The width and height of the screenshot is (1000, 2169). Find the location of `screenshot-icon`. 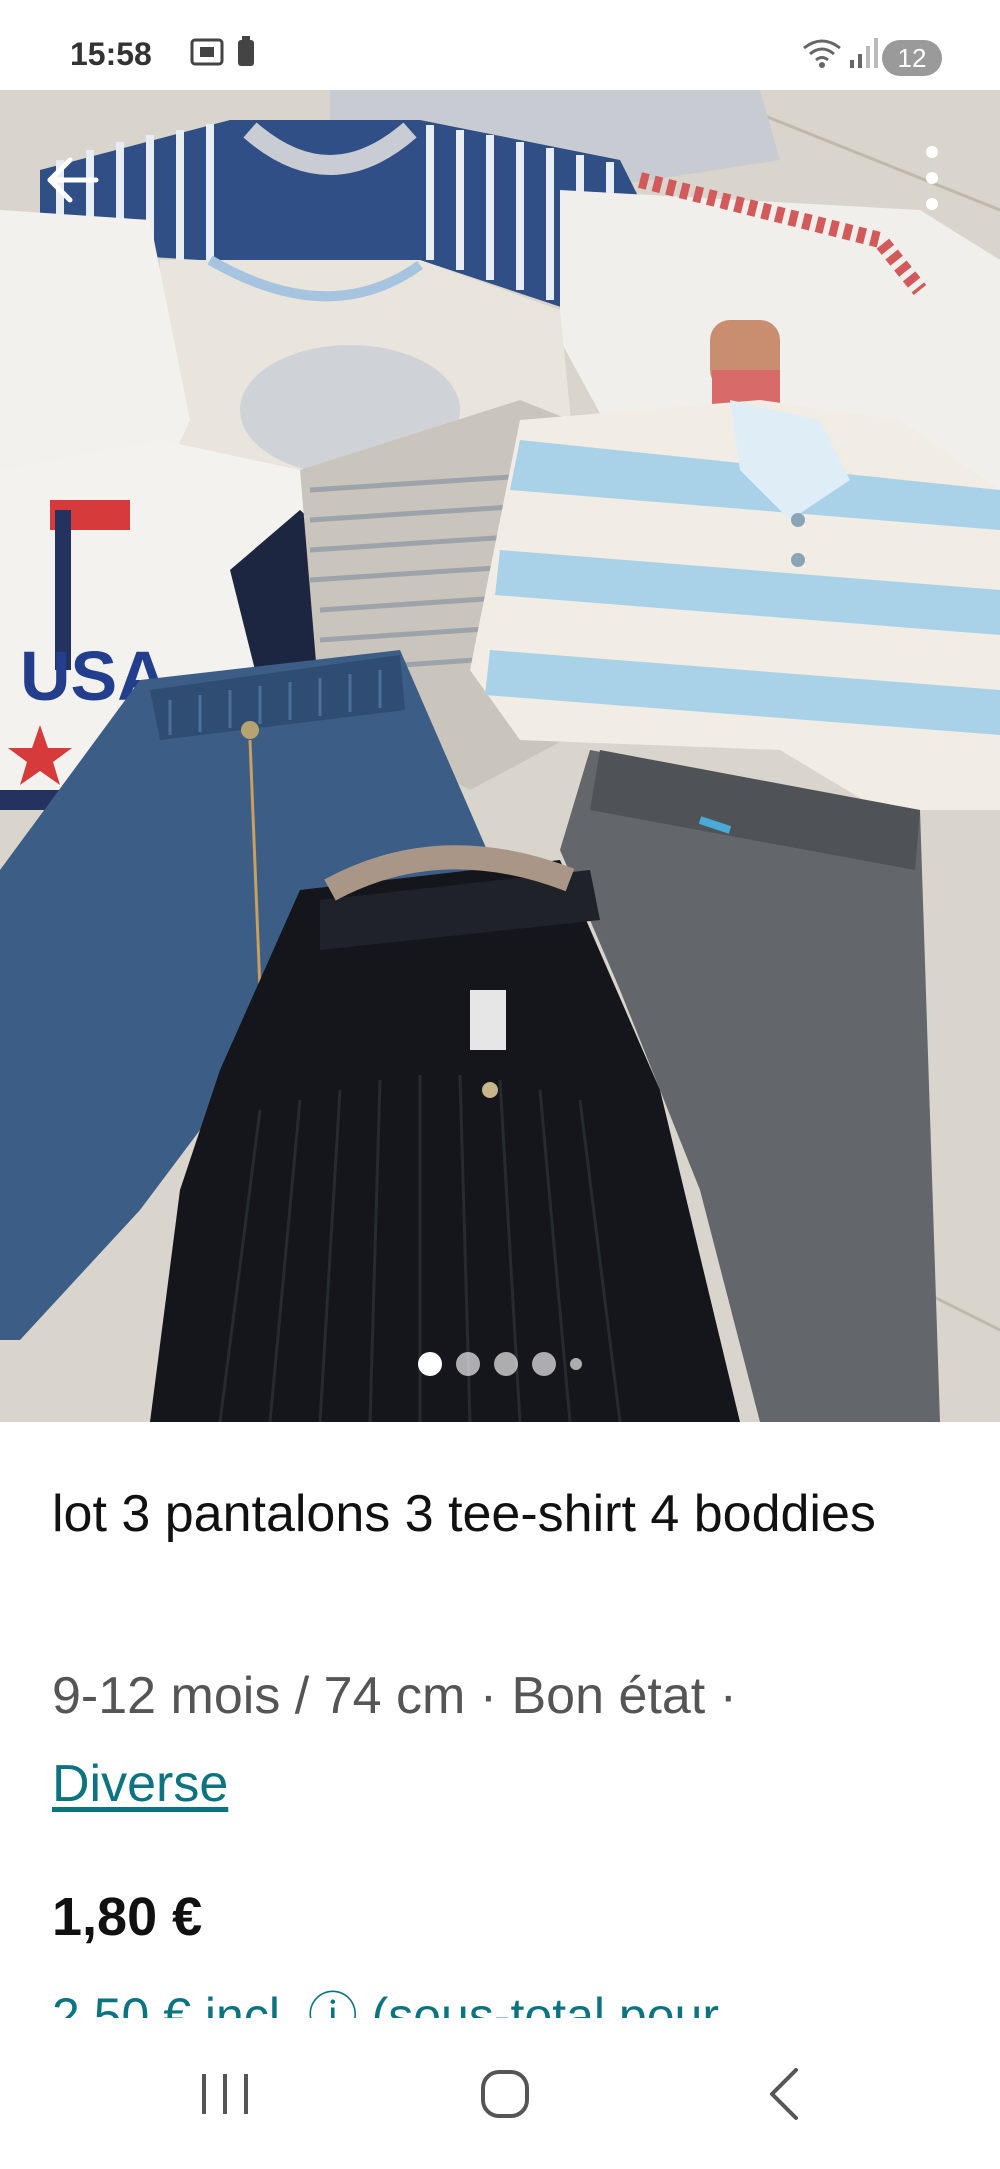

screenshot-icon is located at coordinates (207, 52).